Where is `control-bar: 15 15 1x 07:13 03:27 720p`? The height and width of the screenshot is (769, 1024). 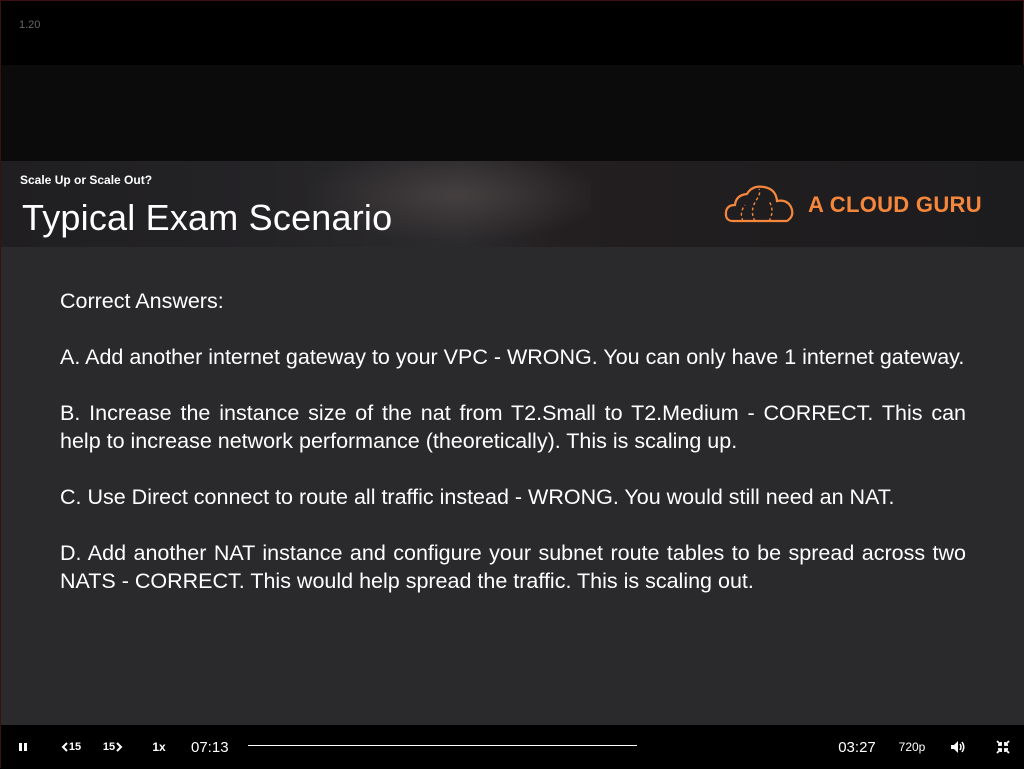
control-bar: 15 15 1x 07:13 03:27 720p is located at coordinates (512, 747).